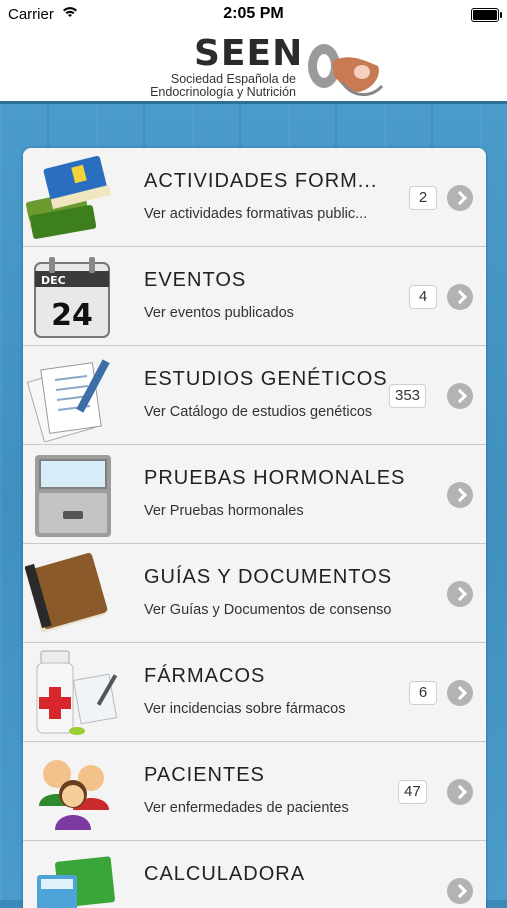 Image resolution: width=507 pixels, height=908 pixels. I want to click on calculator-icon, so click(76, 882).